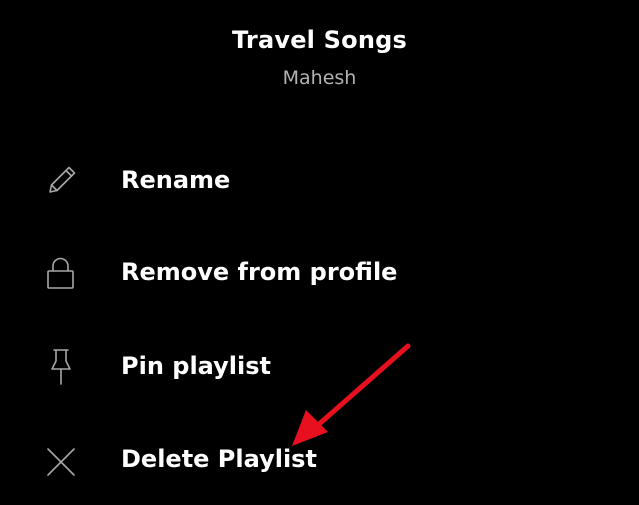 This screenshot has height=505, width=639. I want to click on lock-icon, so click(61, 273).